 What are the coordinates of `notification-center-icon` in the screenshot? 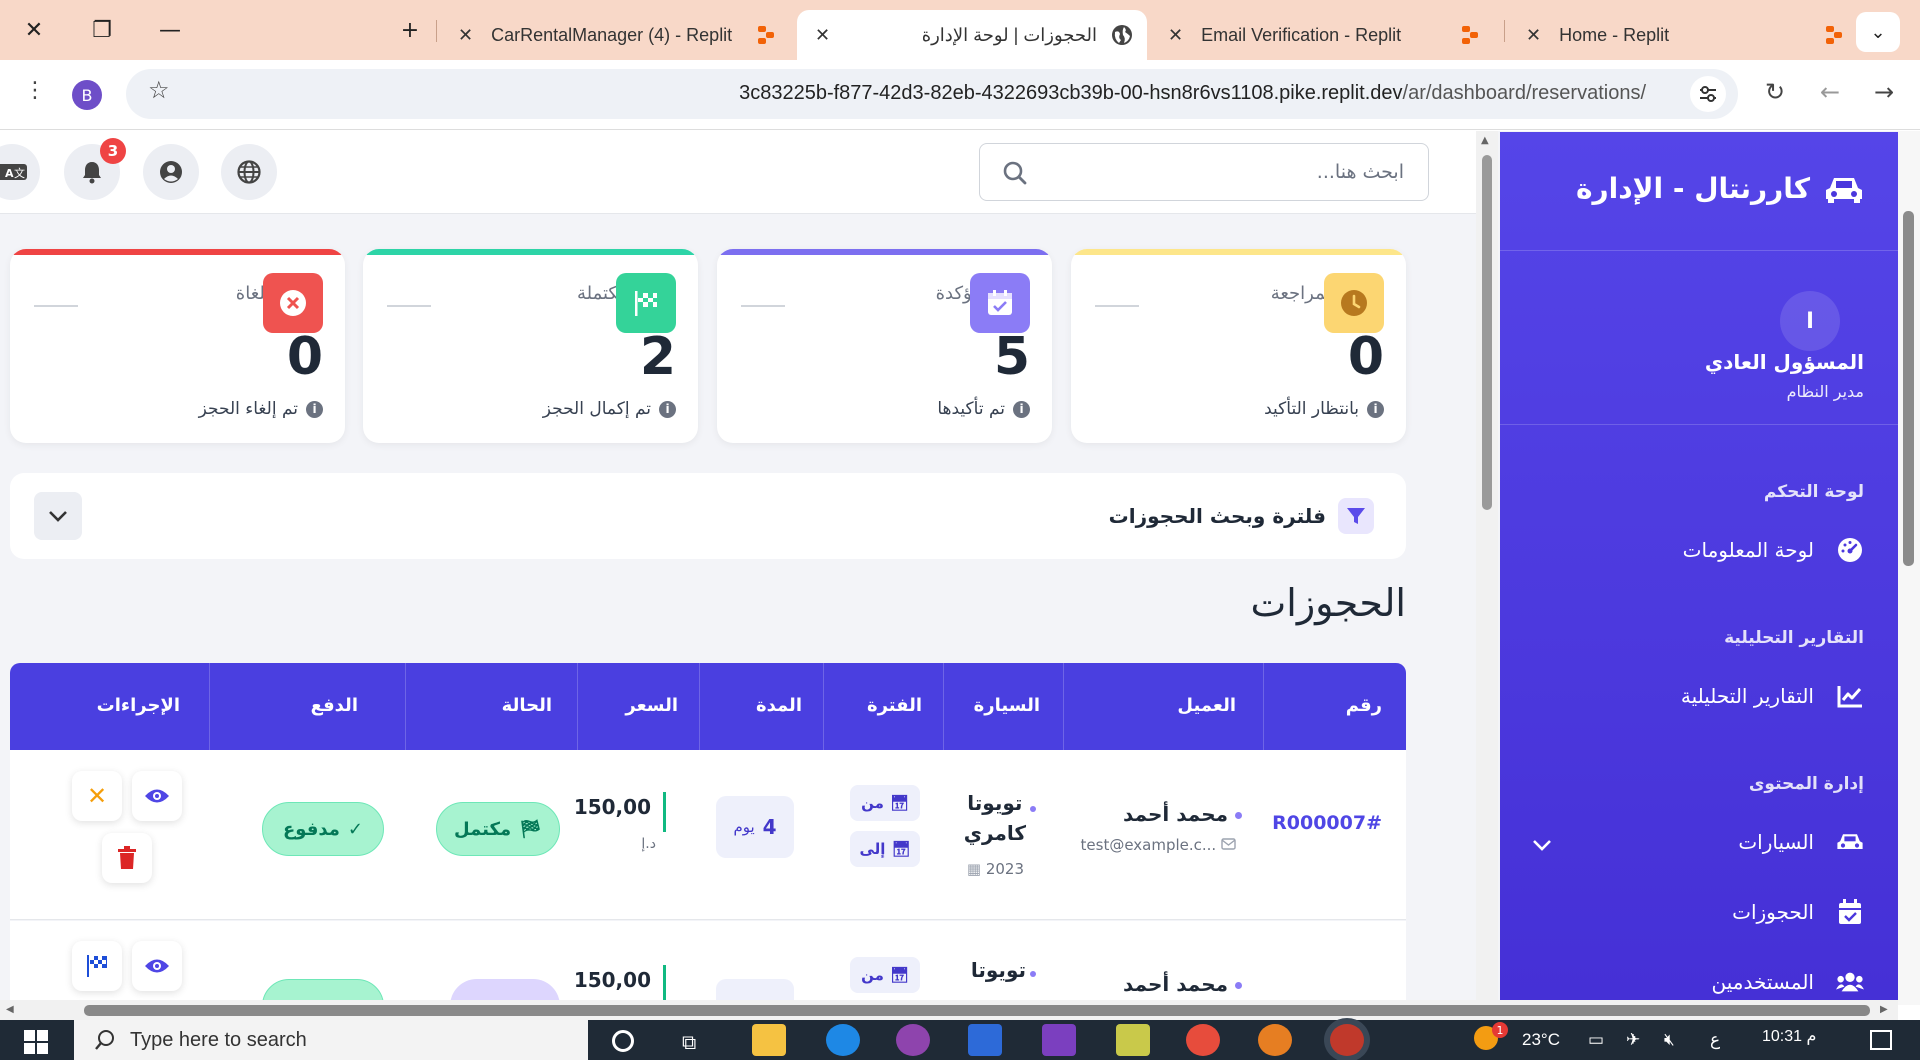 It's located at (1881, 1040).